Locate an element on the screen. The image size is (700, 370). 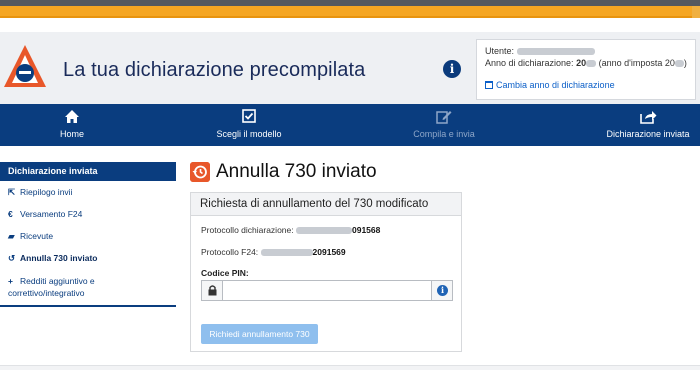
tax-year-redacted is located at coordinates (679, 64).